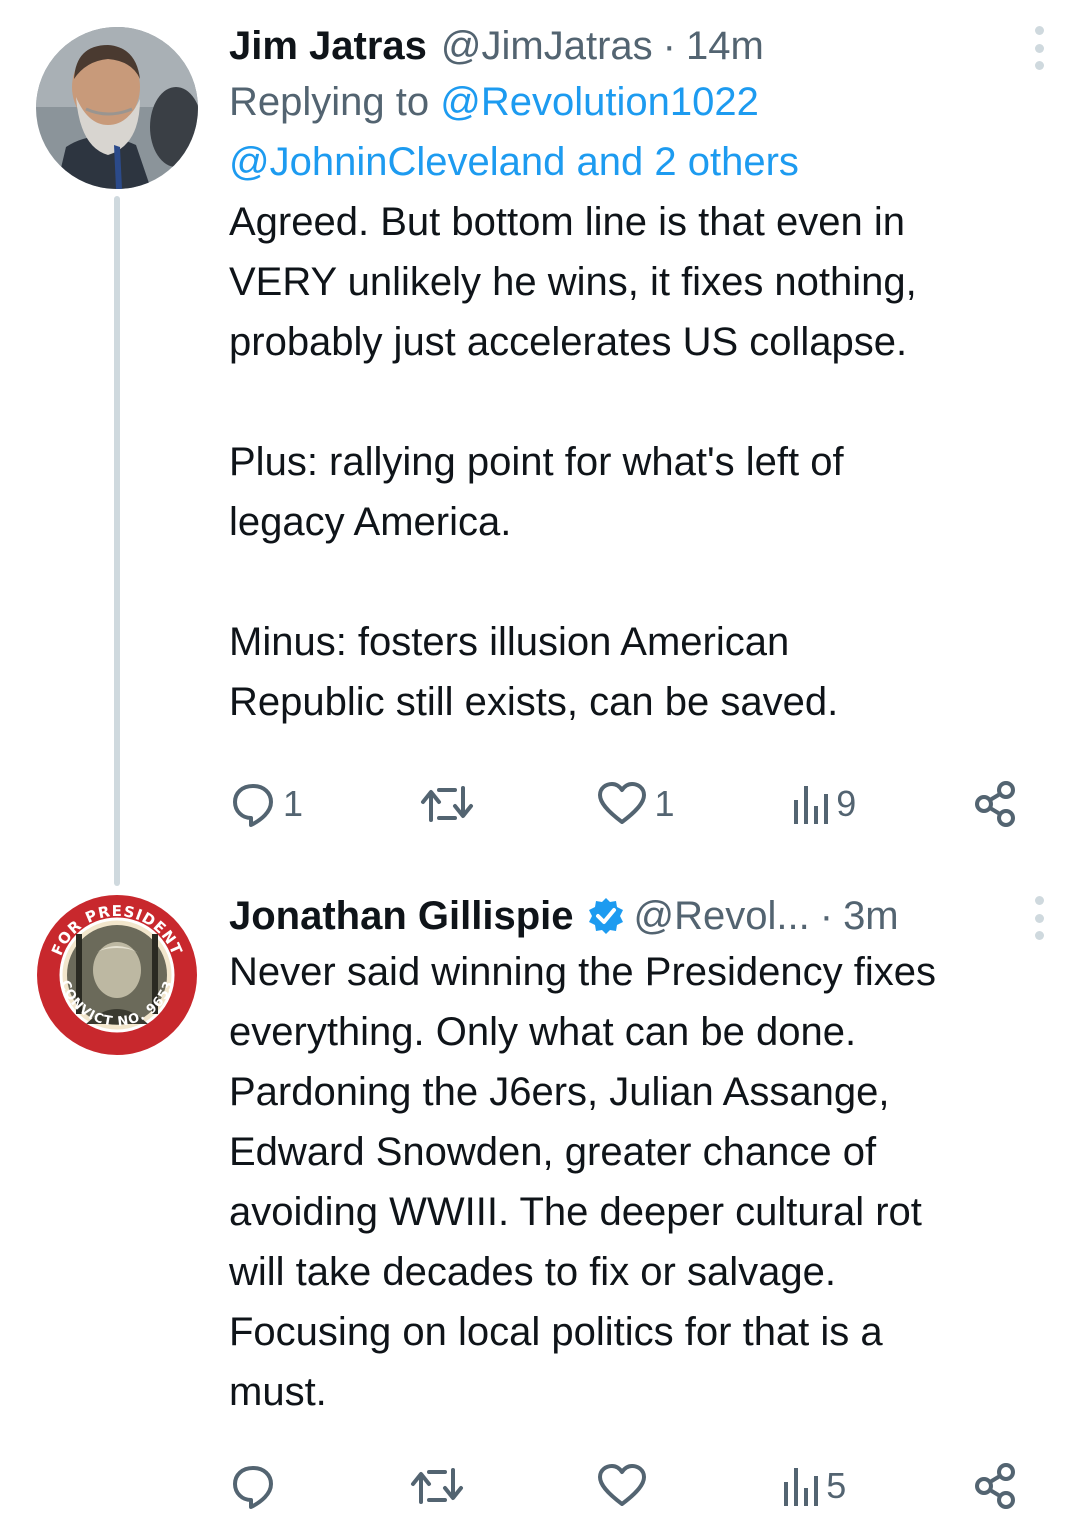 The height and width of the screenshot is (1527, 1080). I want to click on like-button, so click(625, 1486).